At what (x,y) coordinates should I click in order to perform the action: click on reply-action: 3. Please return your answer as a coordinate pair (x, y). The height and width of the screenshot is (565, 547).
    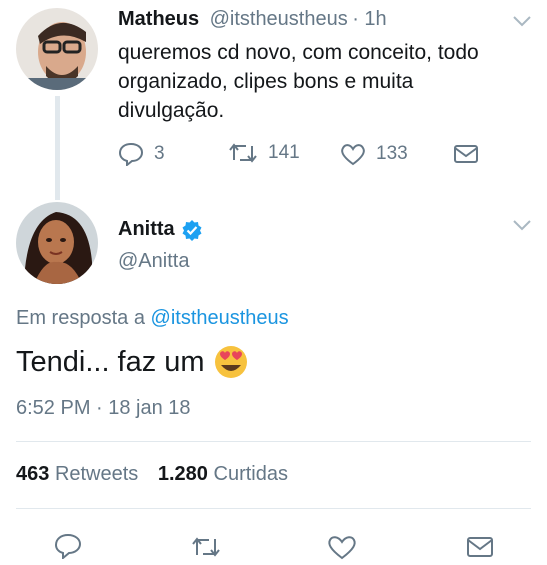
    Looking at the image, I should click on (141, 154).